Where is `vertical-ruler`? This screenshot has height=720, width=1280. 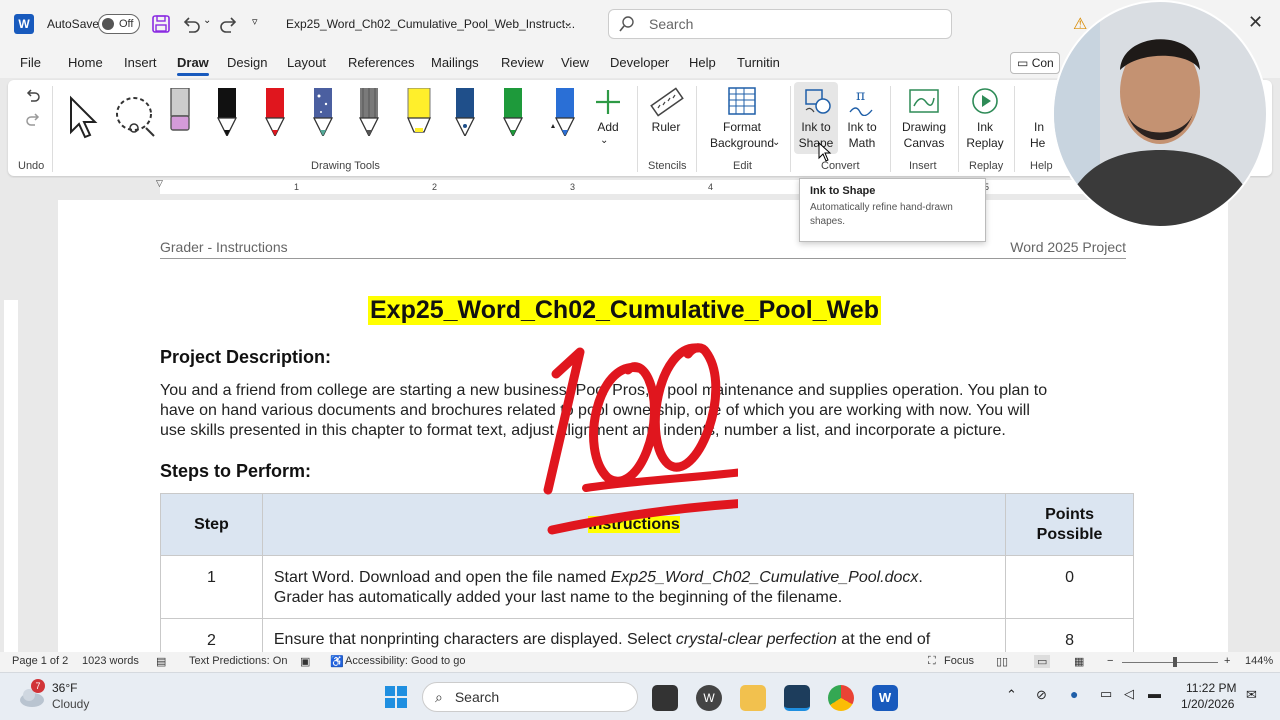
vertical-ruler is located at coordinates (11, 476).